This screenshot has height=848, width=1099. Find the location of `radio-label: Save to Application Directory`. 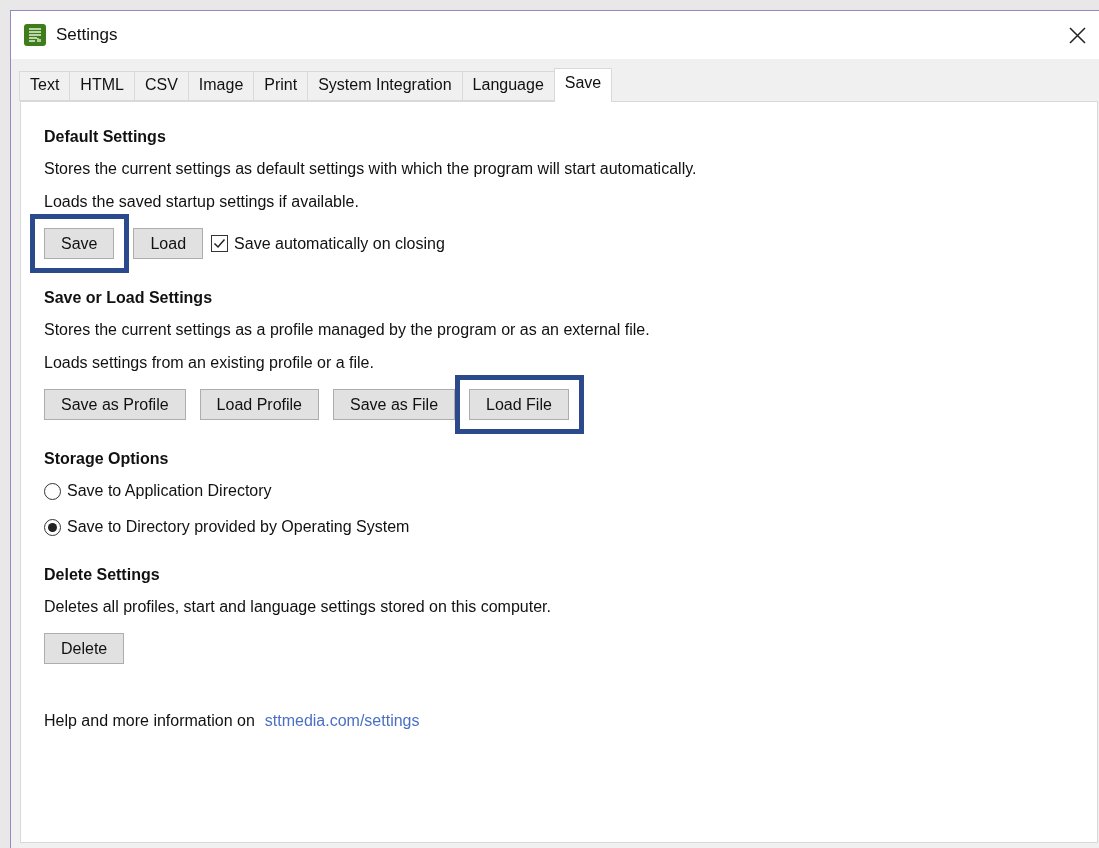

radio-label: Save to Application Directory is located at coordinates (169, 491).